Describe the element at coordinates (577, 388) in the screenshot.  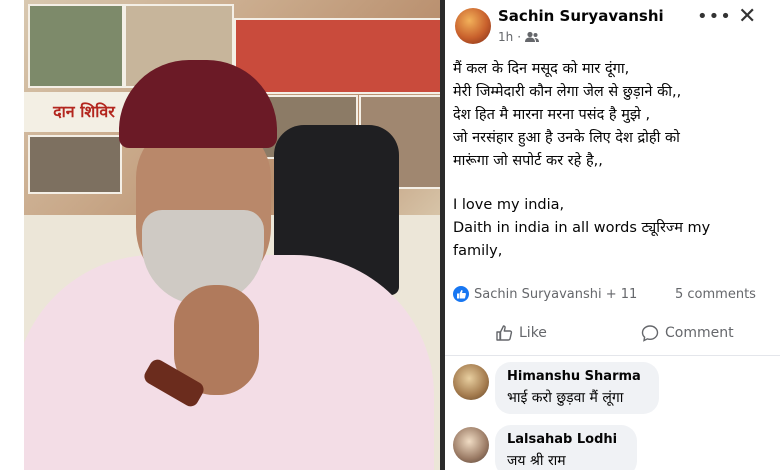
I see `comment-bubble: Himanshu Sharma भाई करो छुड़वा मैं लूंगा` at that location.